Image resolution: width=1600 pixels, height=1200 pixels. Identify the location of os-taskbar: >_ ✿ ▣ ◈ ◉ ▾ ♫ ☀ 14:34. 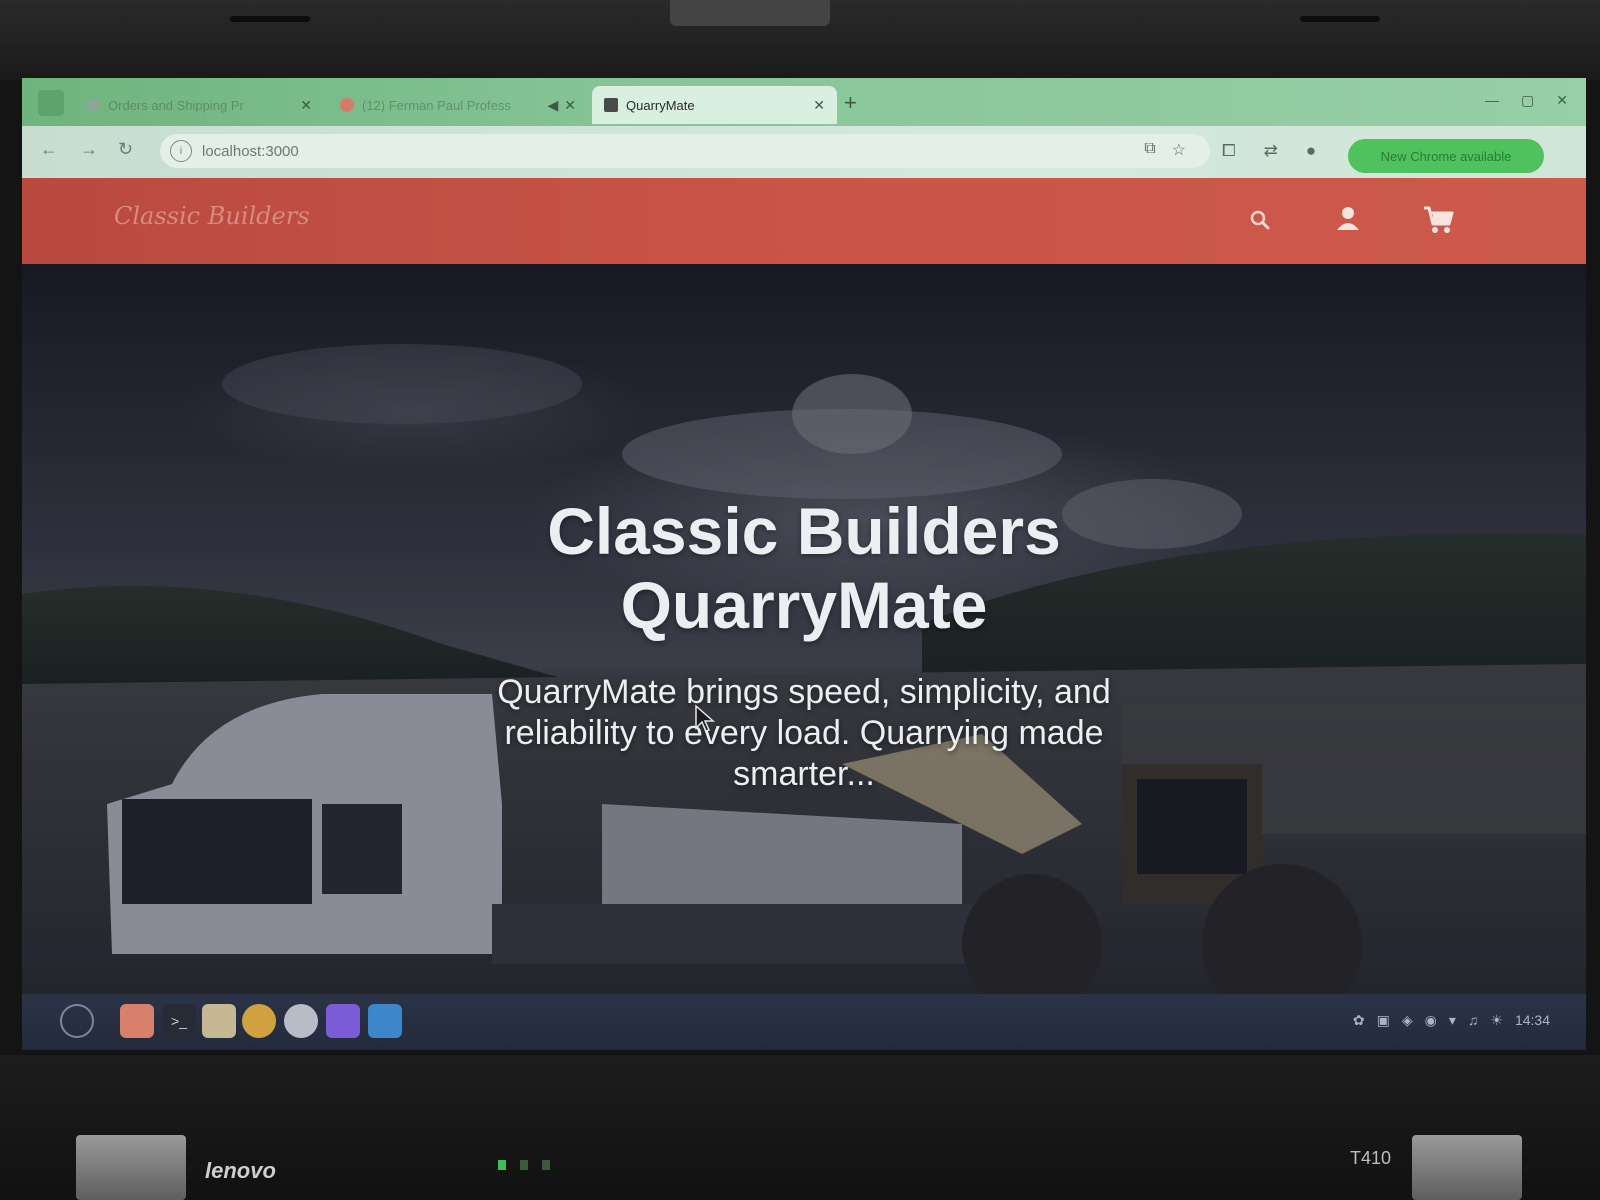
(804, 1022).